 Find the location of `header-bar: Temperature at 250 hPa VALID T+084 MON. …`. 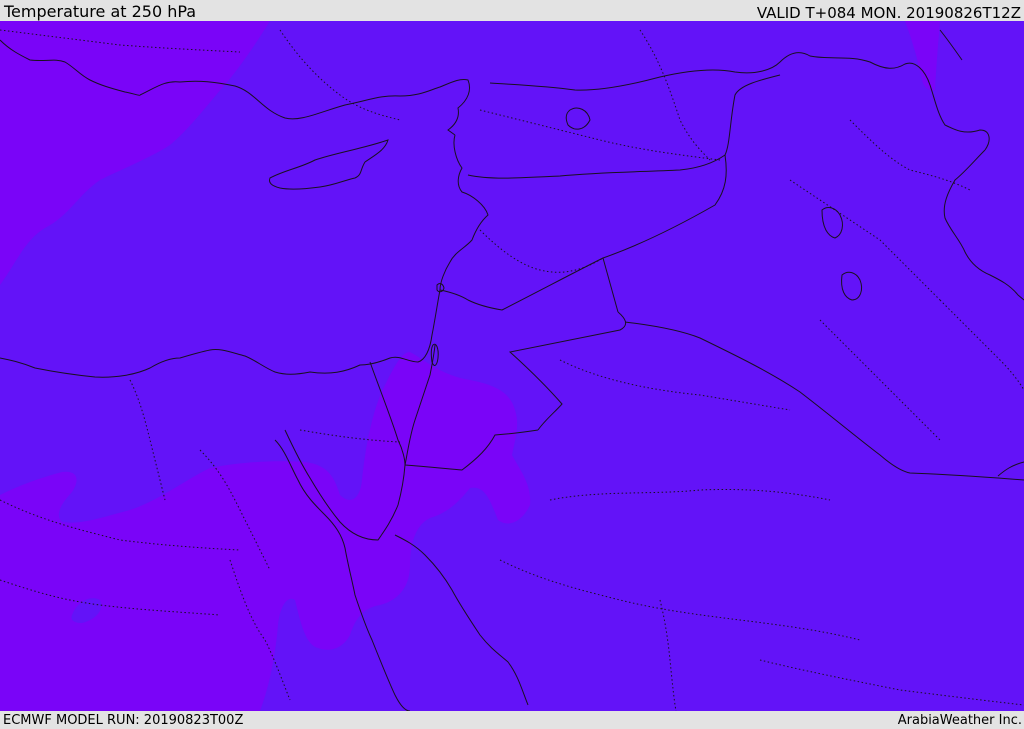

header-bar: Temperature at 250 hPa VALID T+084 MON. … is located at coordinates (512, 10).